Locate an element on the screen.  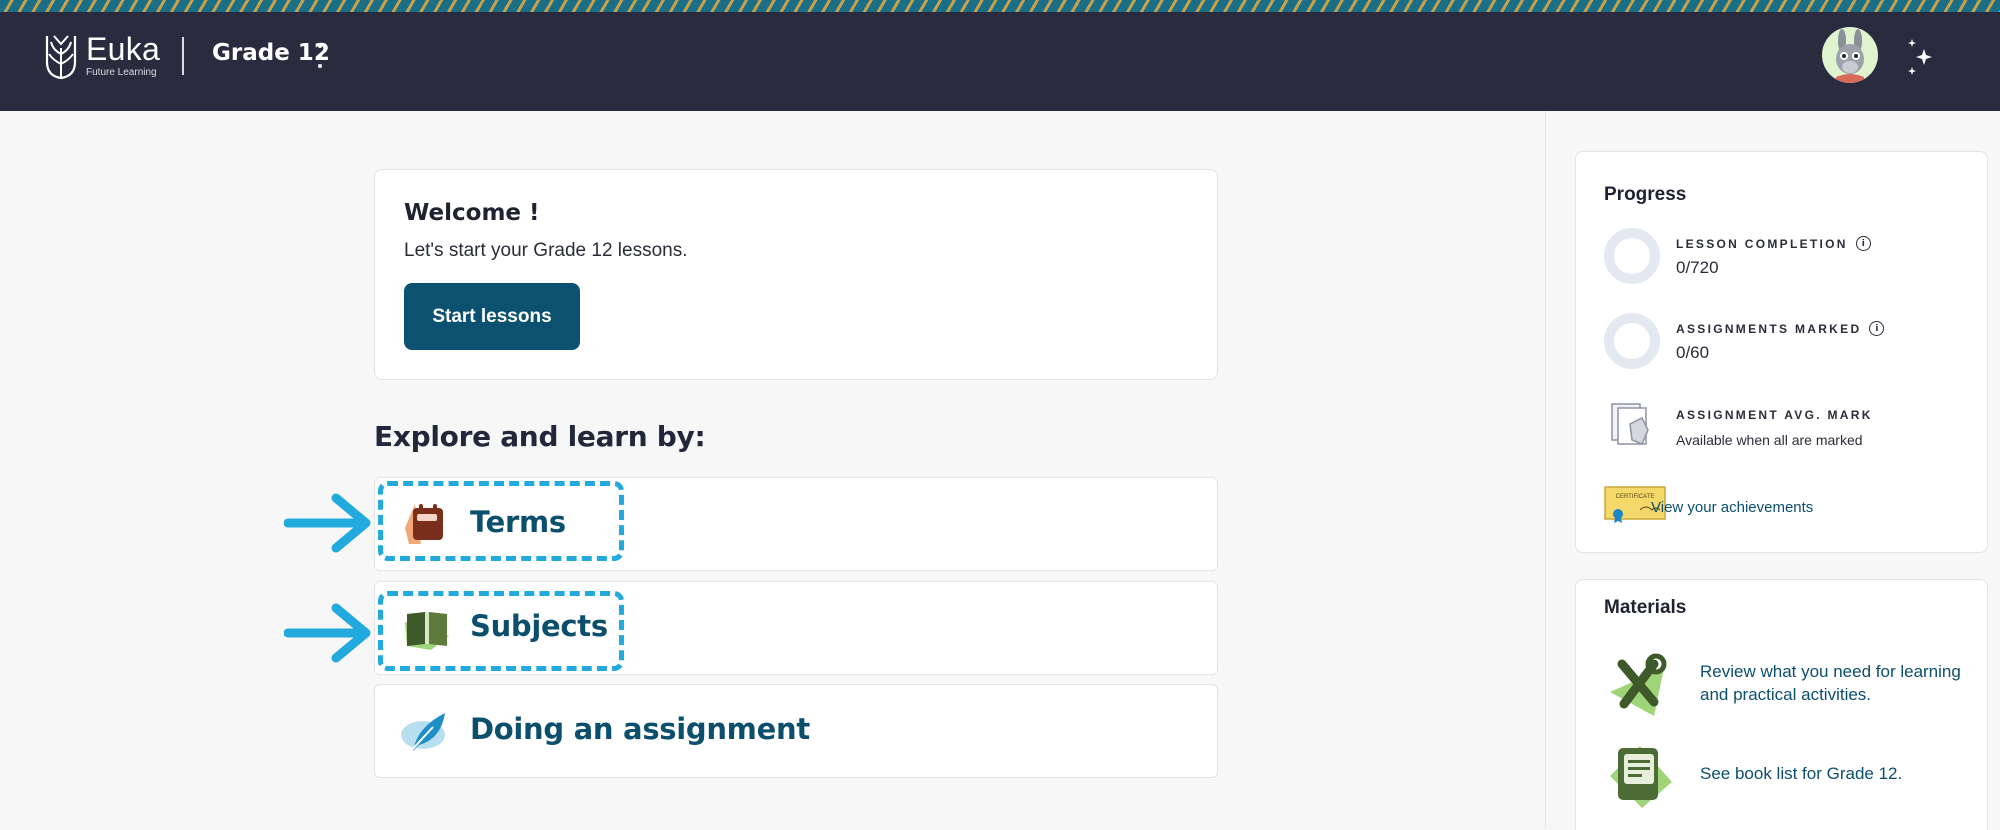
lesson-completion-stat: LESSON COMPLETION i 0/720 is located at coordinates (1784, 258).